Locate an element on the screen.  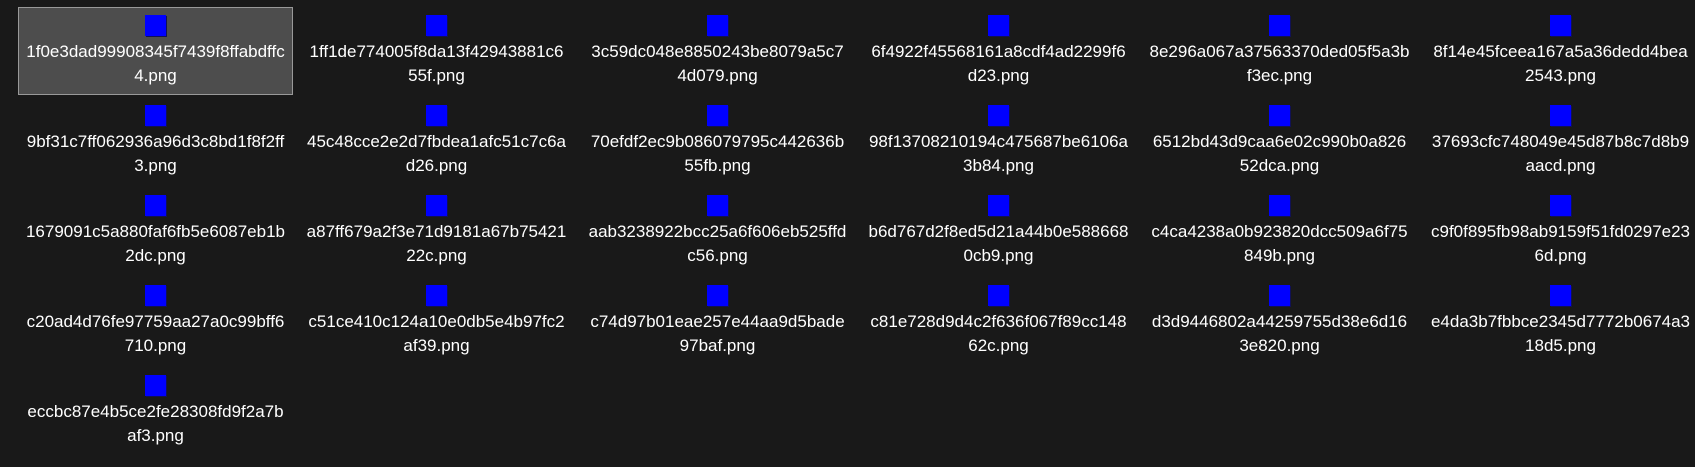
file-item: 3c59dc048e8850243be8079a5c74d079.png is located at coordinates (717, 51).